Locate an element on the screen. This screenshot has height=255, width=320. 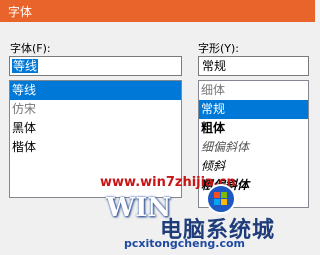
font-list-item: 黑体 is located at coordinates (95, 128).